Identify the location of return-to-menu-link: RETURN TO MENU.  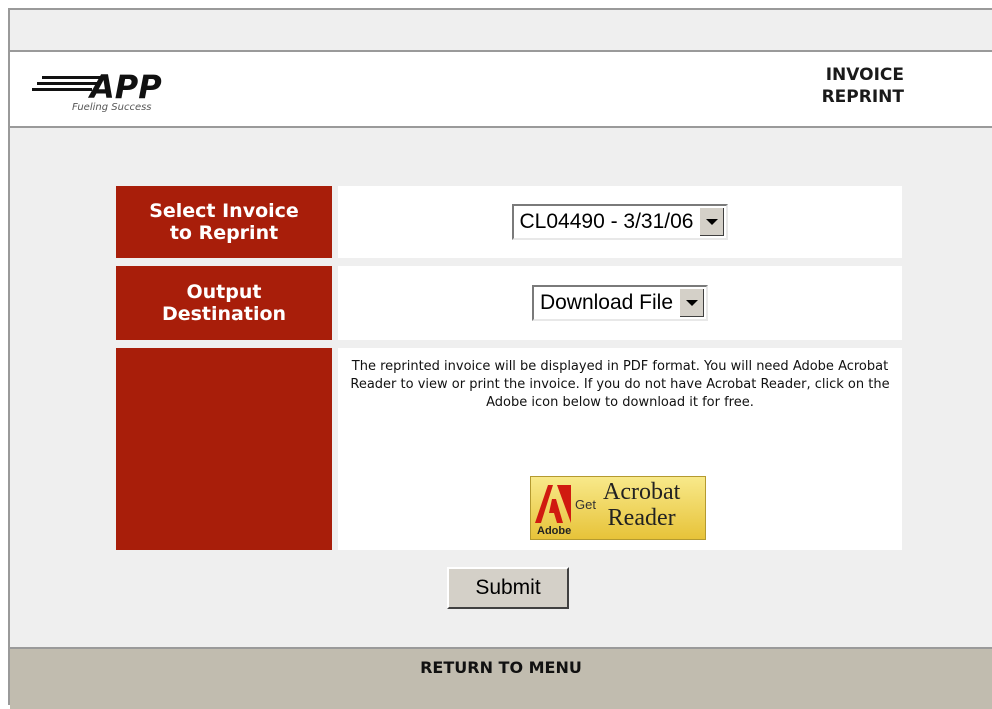
(501, 668).